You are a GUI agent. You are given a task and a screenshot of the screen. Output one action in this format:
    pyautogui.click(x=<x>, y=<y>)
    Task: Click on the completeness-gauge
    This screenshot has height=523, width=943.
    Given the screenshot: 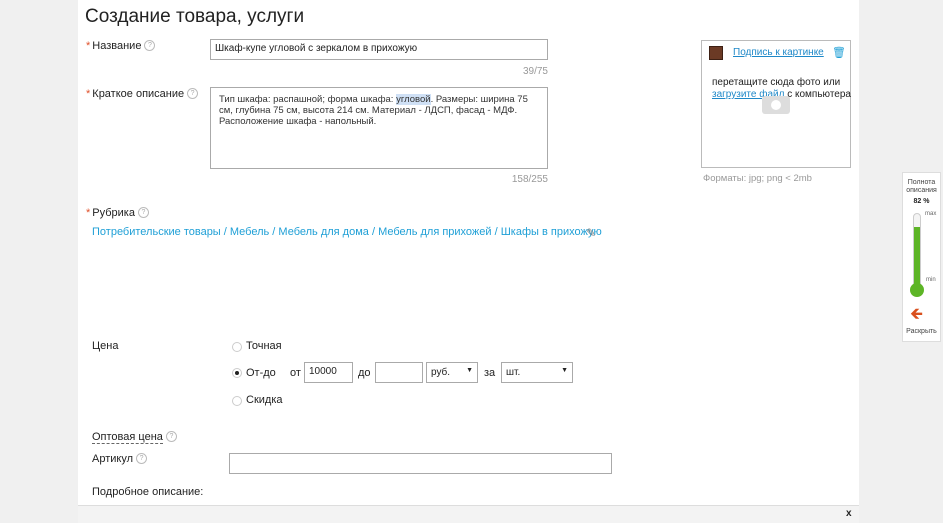 What is the action you would take?
    pyautogui.click(x=917, y=251)
    